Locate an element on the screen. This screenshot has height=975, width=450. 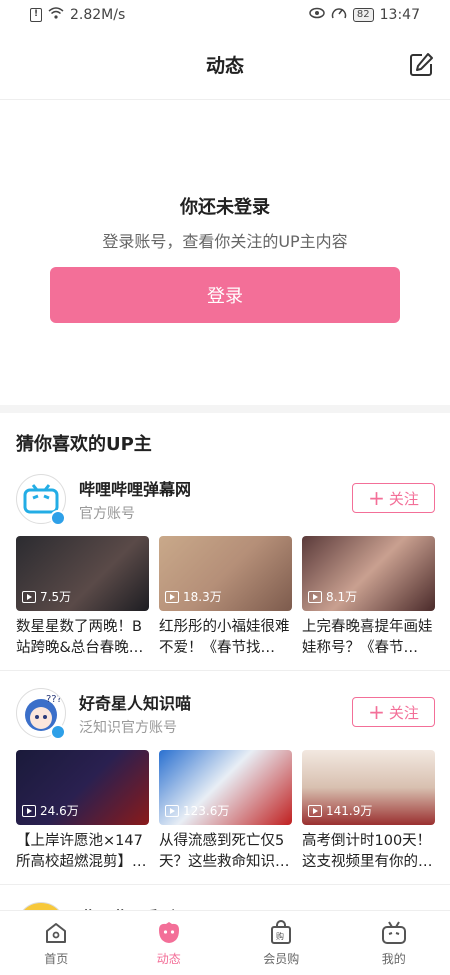
tab-home: 首页 is located at coordinates (56, 943).